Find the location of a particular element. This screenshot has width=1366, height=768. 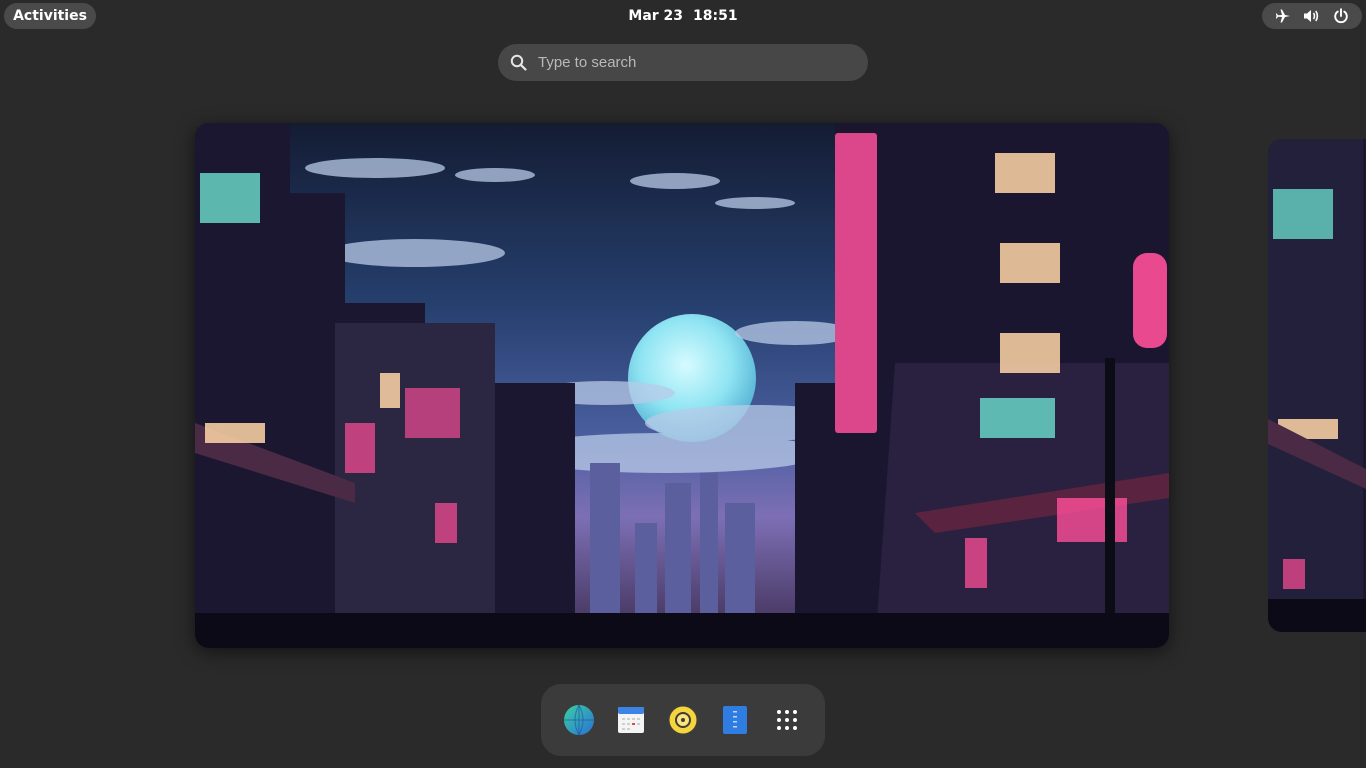

workspace-2-thumbnail is located at coordinates (1317, 385).